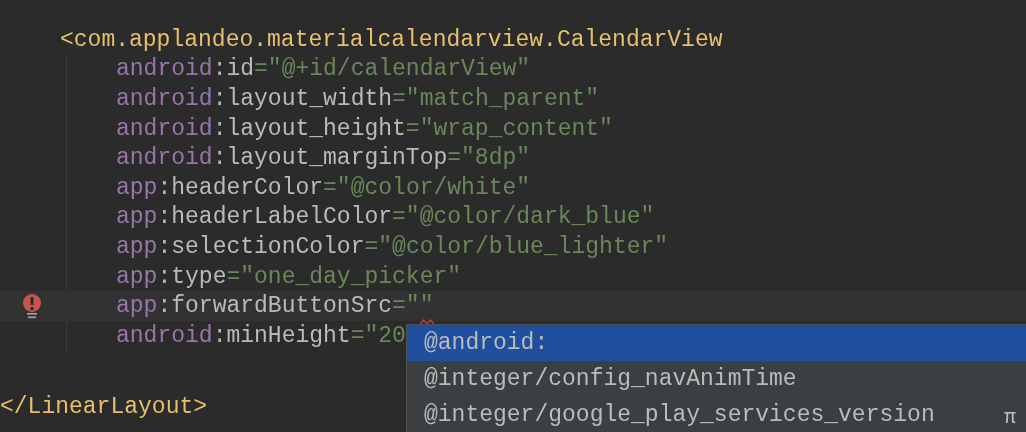 The width and height of the screenshot is (1026, 432). Describe the element at coordinates (1010, 417) in the screenshot. I see `popup-hint: π` at that location.